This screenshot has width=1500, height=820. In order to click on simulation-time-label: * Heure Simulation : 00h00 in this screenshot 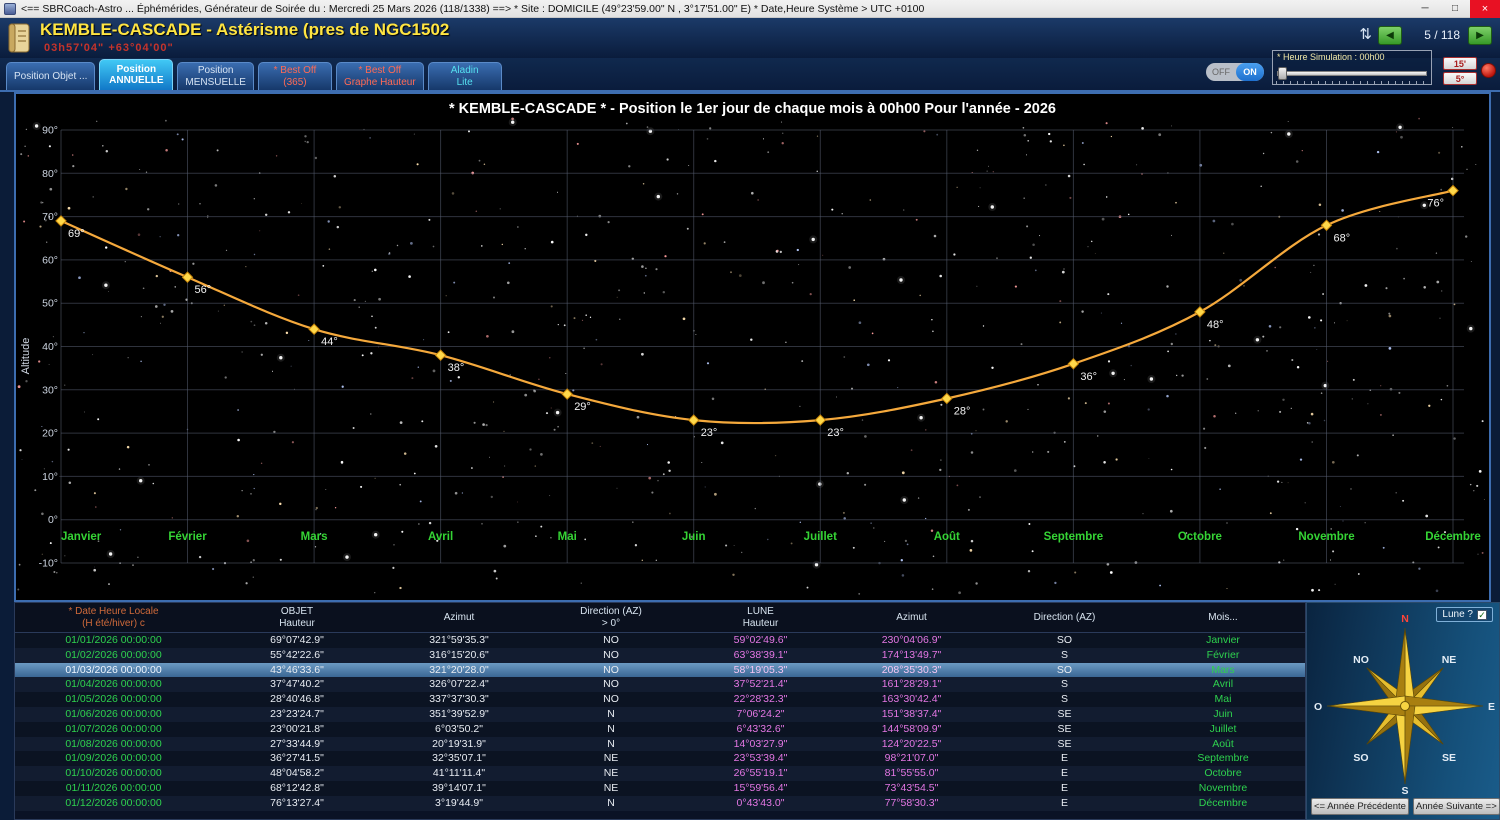, I will do `click(1331, 57)`.